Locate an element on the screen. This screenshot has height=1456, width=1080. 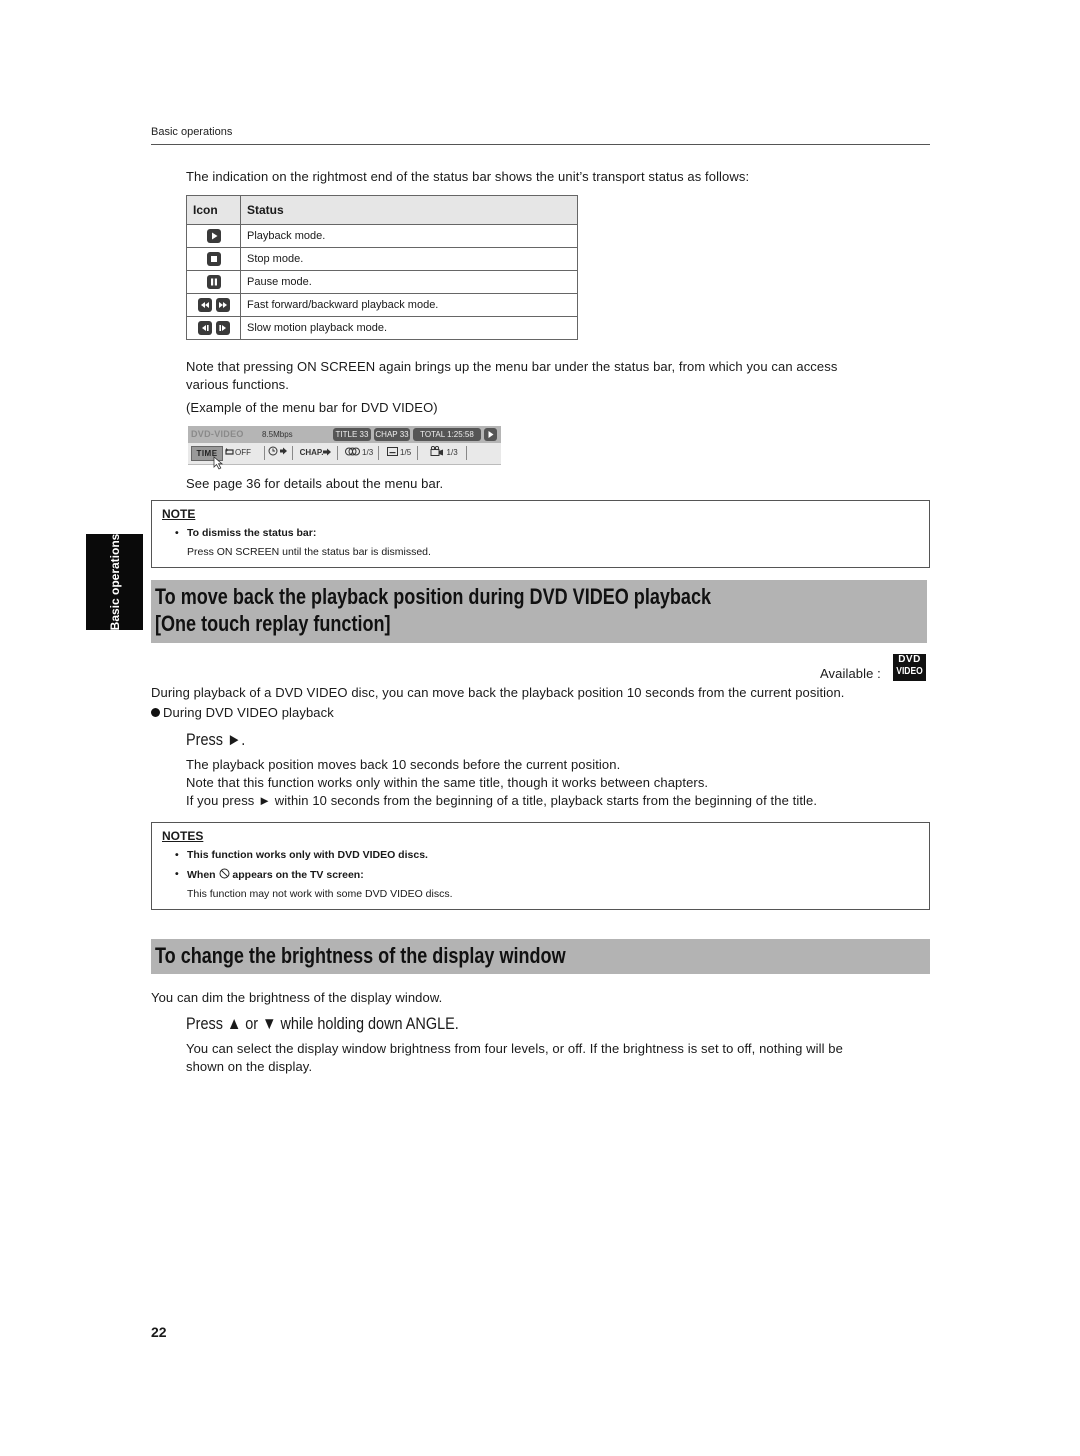
note-bullet: To dismiss the status bar: is located at coordinates (245, 533).